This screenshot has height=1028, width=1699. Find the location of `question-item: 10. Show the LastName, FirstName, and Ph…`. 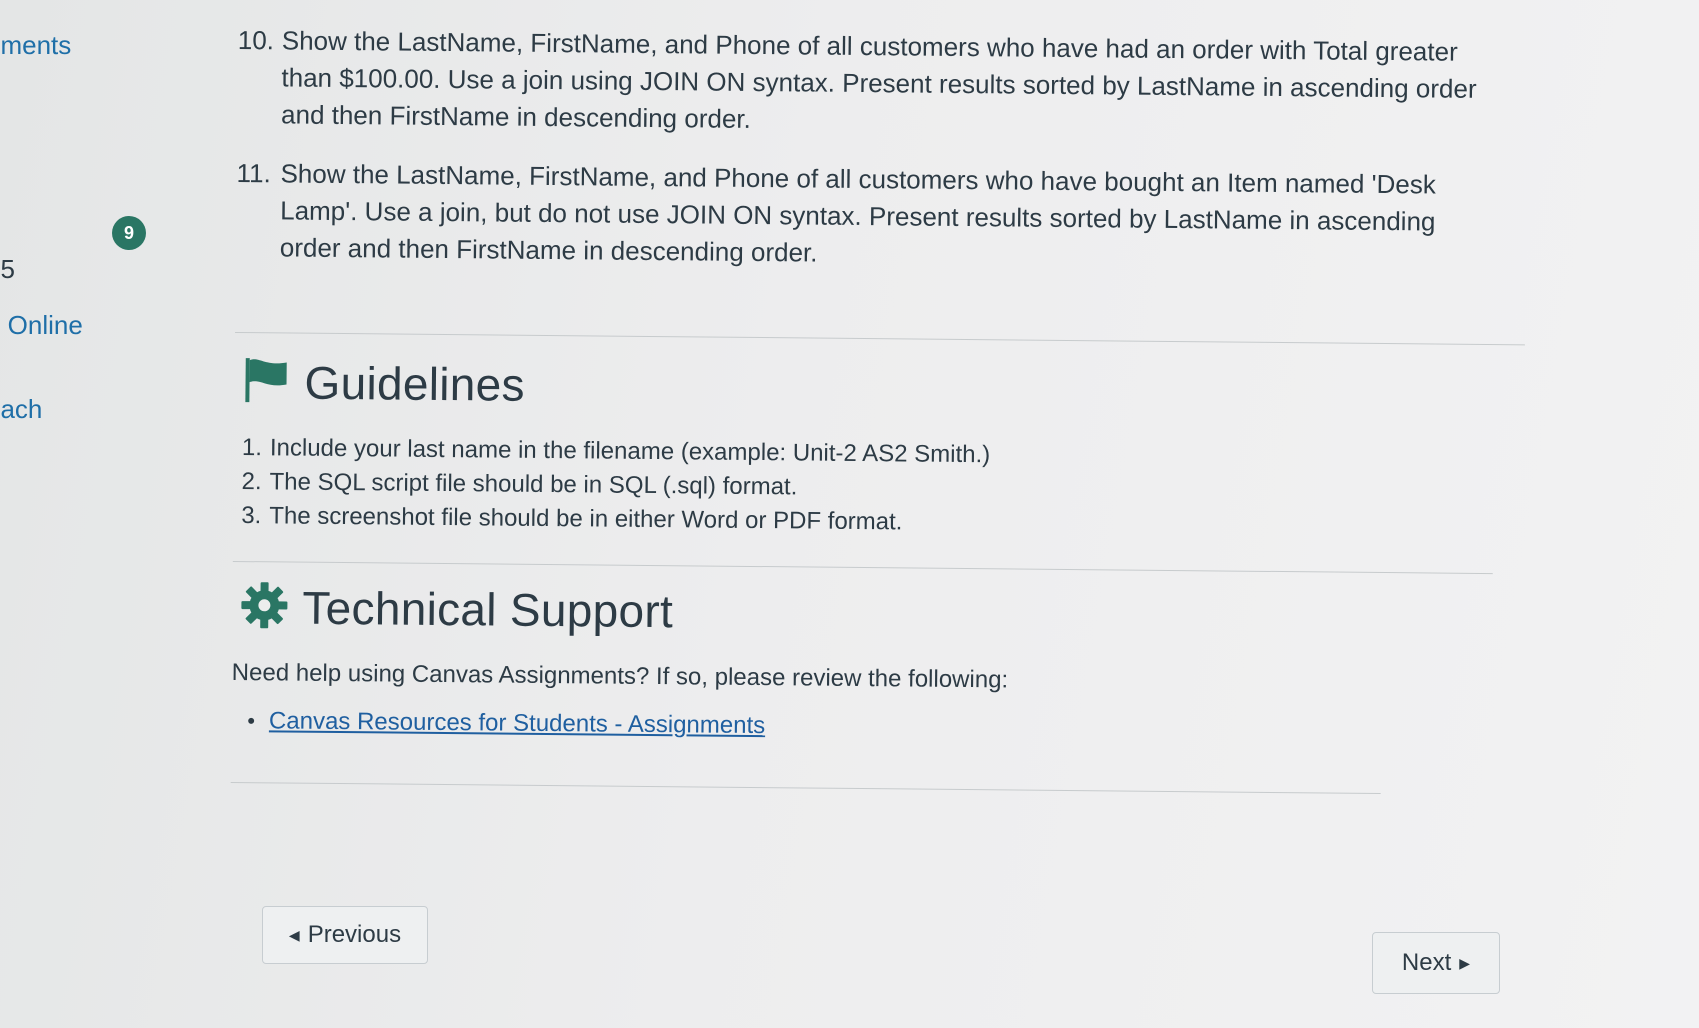

question-item: 10. Show the LastName, FirstName, and Ph… is located at coordinates (862, 83).